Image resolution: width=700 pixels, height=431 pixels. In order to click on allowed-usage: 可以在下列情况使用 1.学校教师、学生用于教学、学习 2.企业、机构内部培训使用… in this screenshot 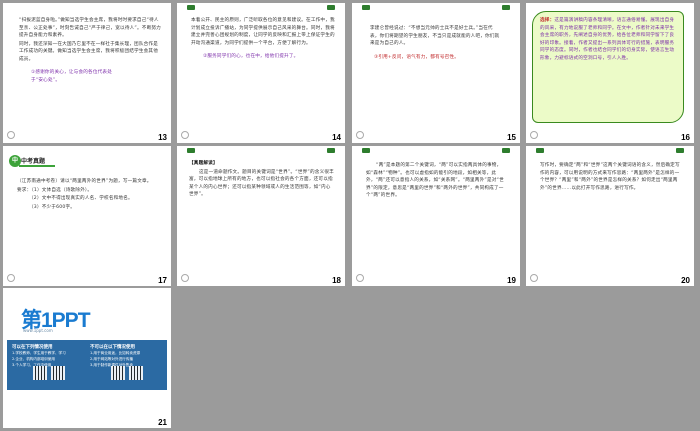, I will do `click(49, 356)`.